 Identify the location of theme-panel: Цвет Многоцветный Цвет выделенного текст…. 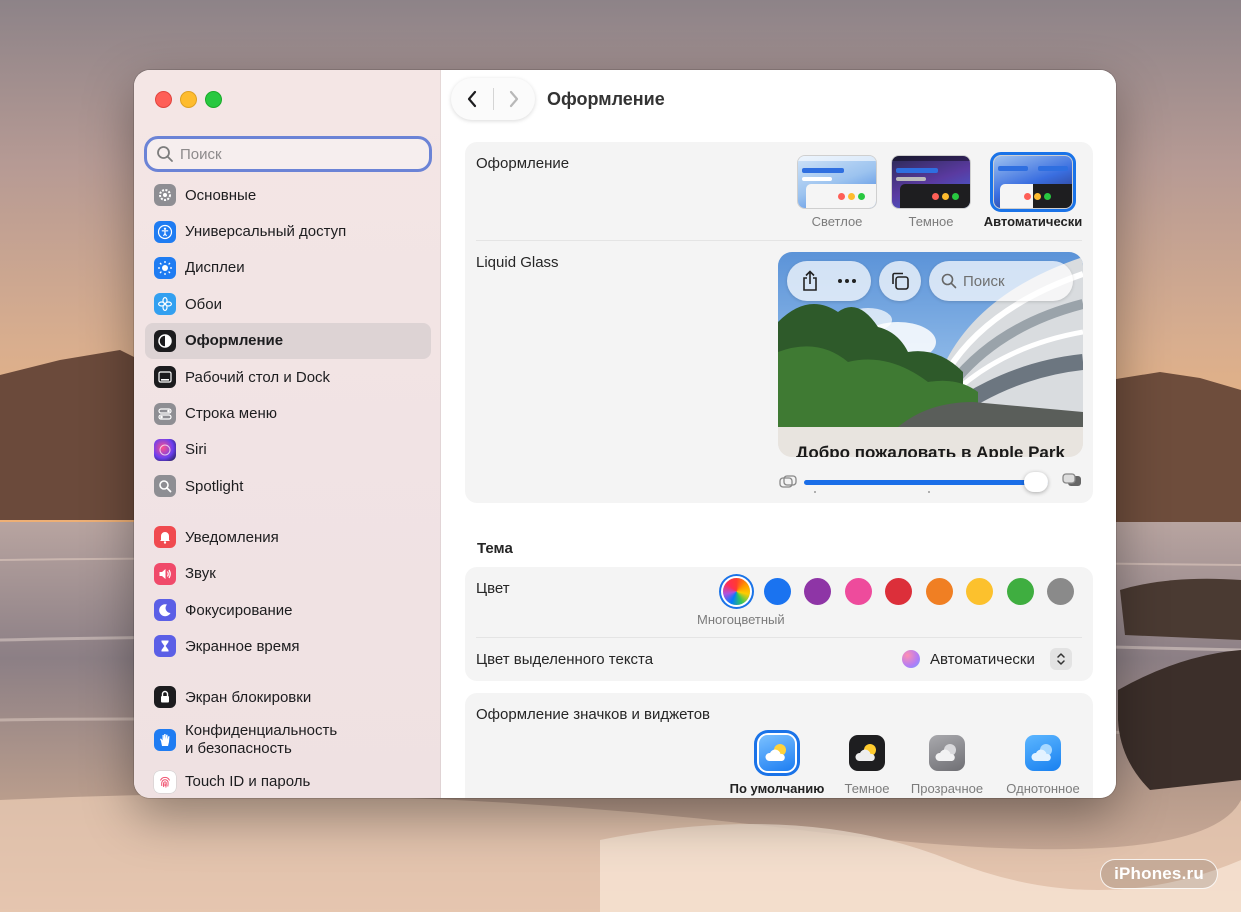
(779, 624).